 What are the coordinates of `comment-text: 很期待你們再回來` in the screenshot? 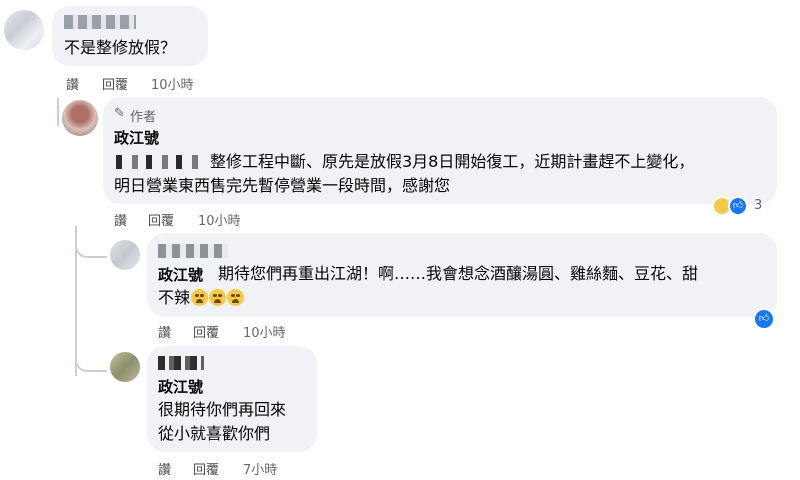 It's located at (222, 409).